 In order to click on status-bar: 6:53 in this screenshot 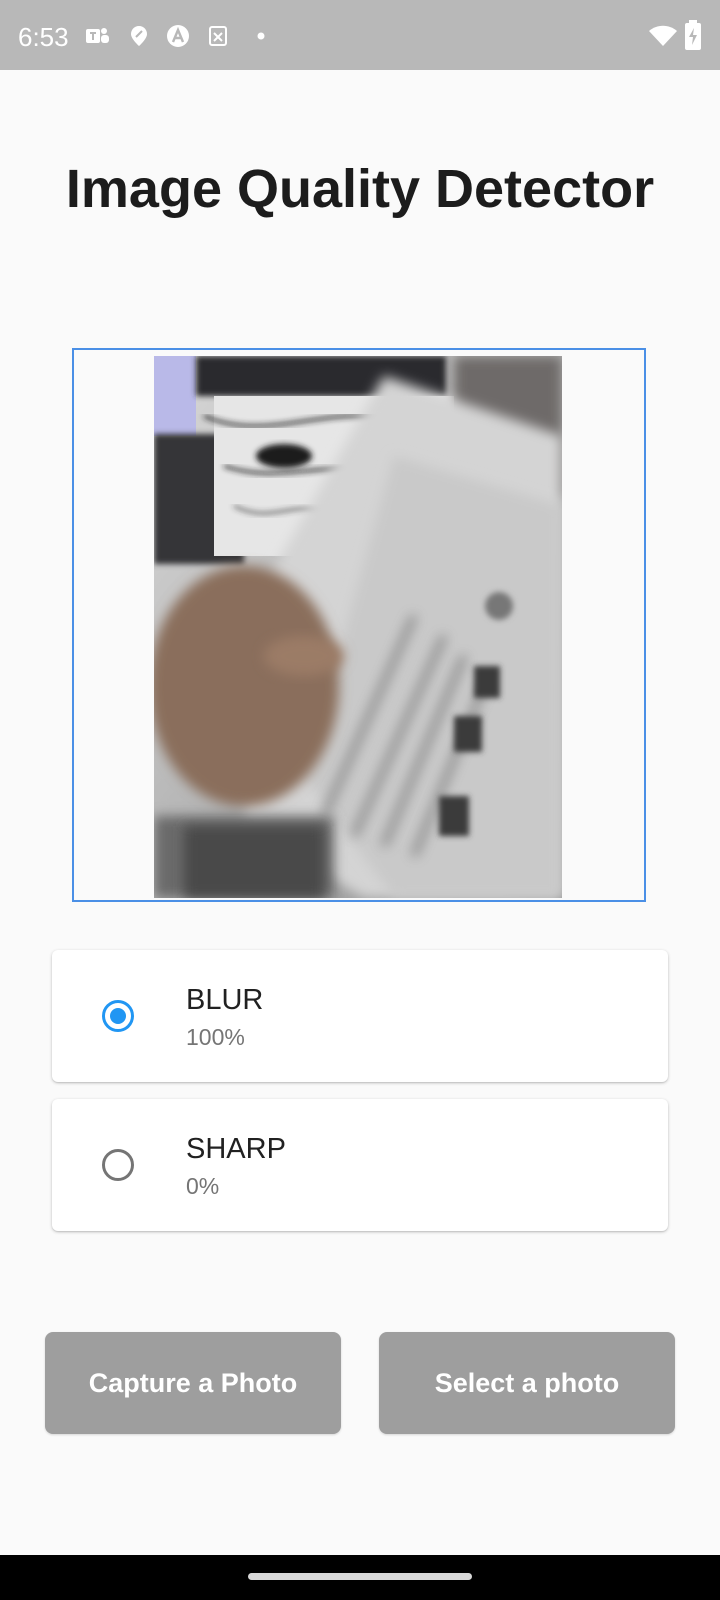, I will do `click(360, 35)`.